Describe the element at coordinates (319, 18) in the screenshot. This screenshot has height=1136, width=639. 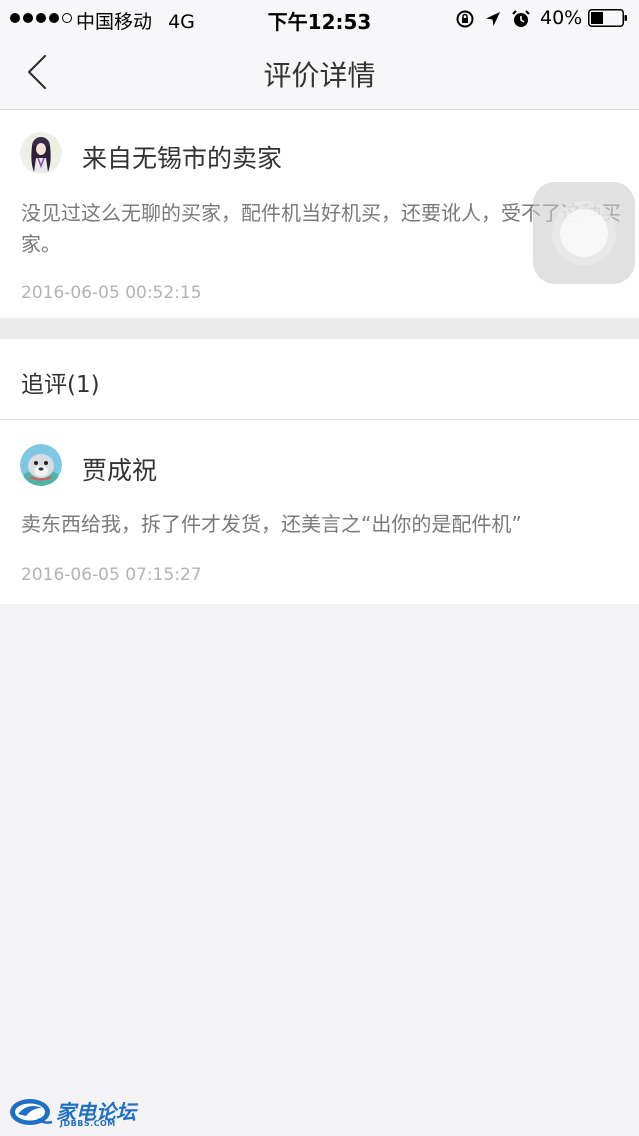
I see `status-bar: 中国移动 4G 下午12:53 40%` at that location.